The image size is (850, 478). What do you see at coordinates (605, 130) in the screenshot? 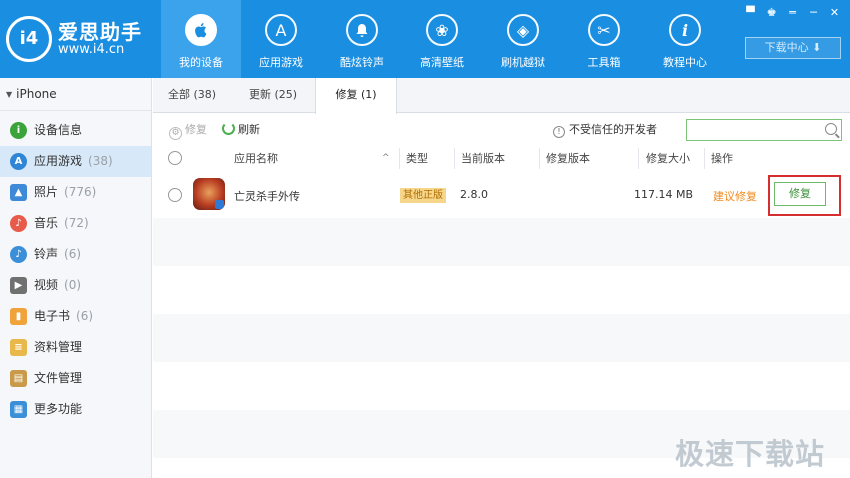
I see `untrusted-developer-link: ! 不受信任的开发者` at bounding box center [605, 130].